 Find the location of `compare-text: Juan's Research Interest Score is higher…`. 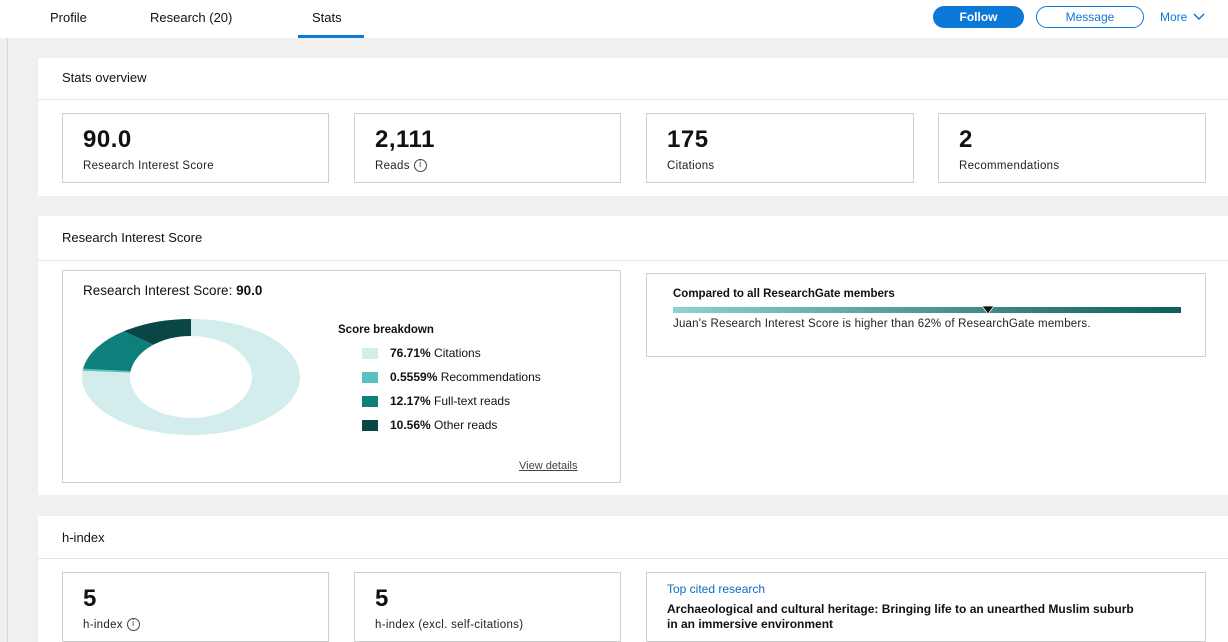

compare-text: Juan's Research Interest Score is higher… is located at coordinates (882, 324).